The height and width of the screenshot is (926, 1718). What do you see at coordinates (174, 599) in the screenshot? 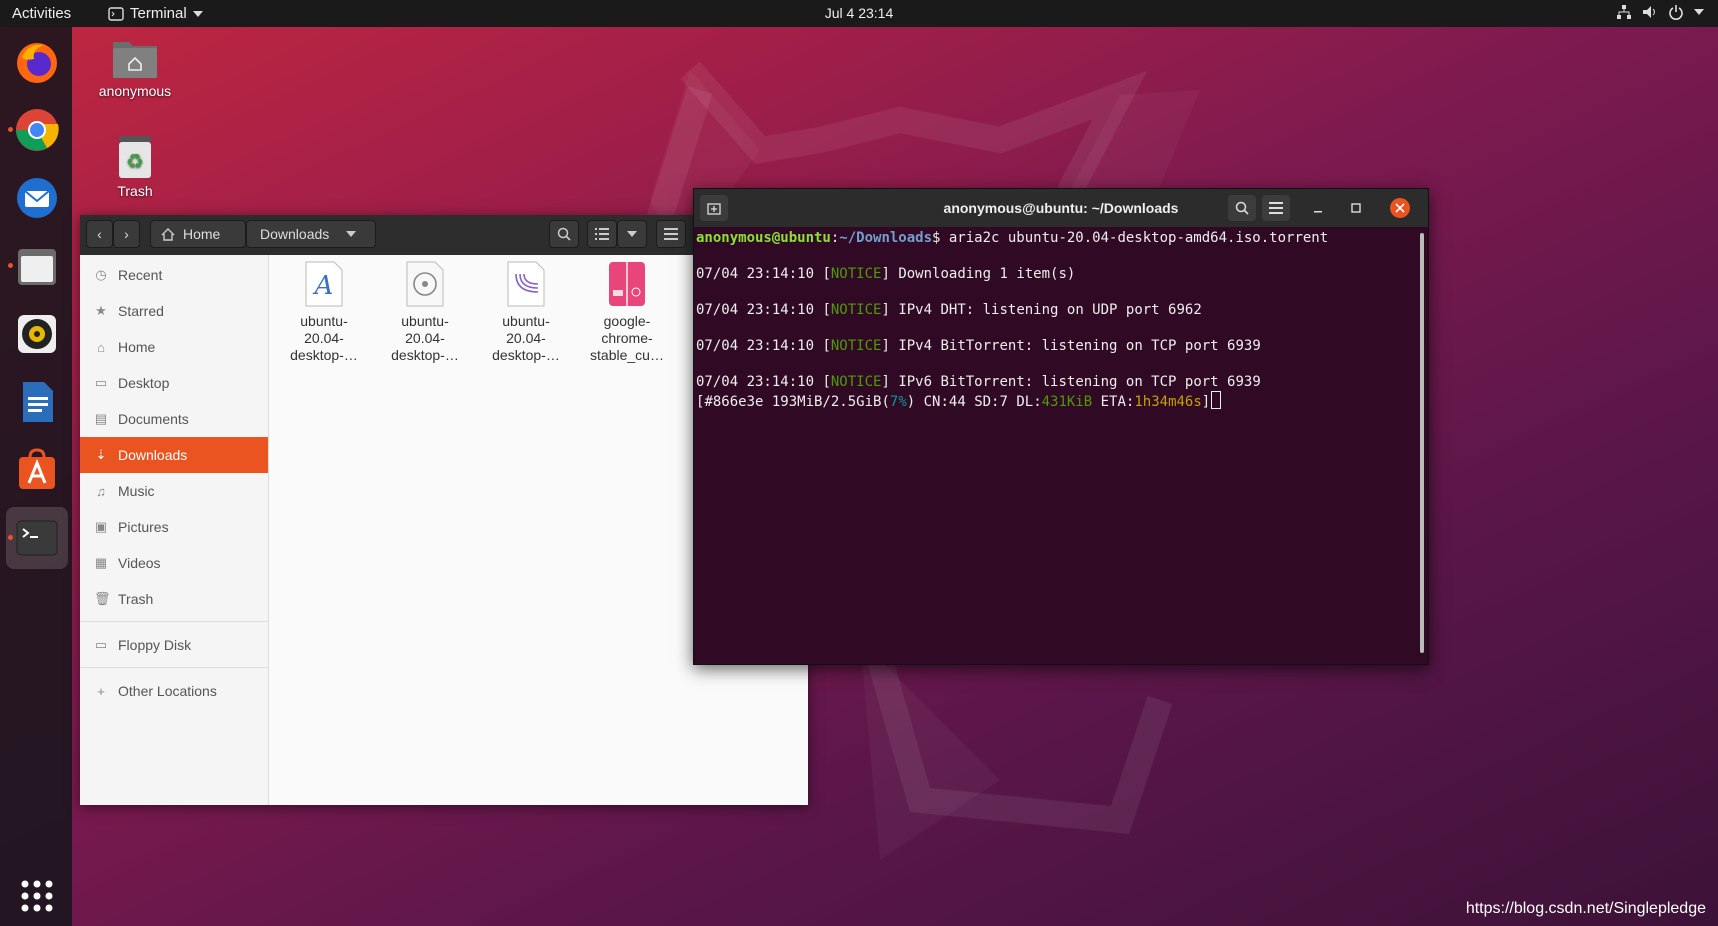
I see `sidebar-item-trash: 🗑 Trash` at bounding box center [174, 599].